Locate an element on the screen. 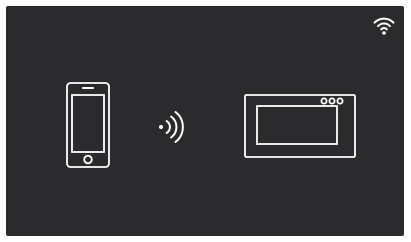  smartphone-icon is located at coordinates (88, 125).